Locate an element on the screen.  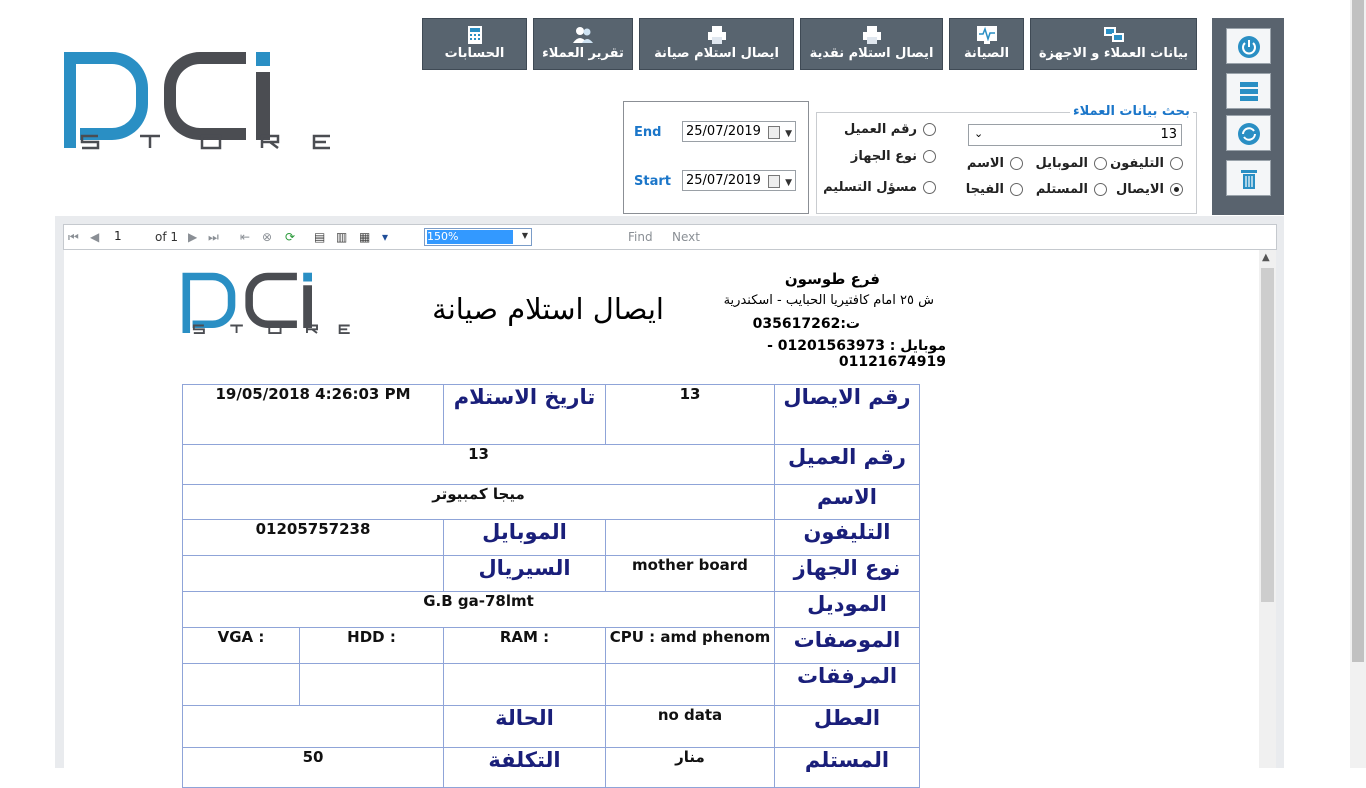
name-label: الاسم is located at coordinates (847, 502).